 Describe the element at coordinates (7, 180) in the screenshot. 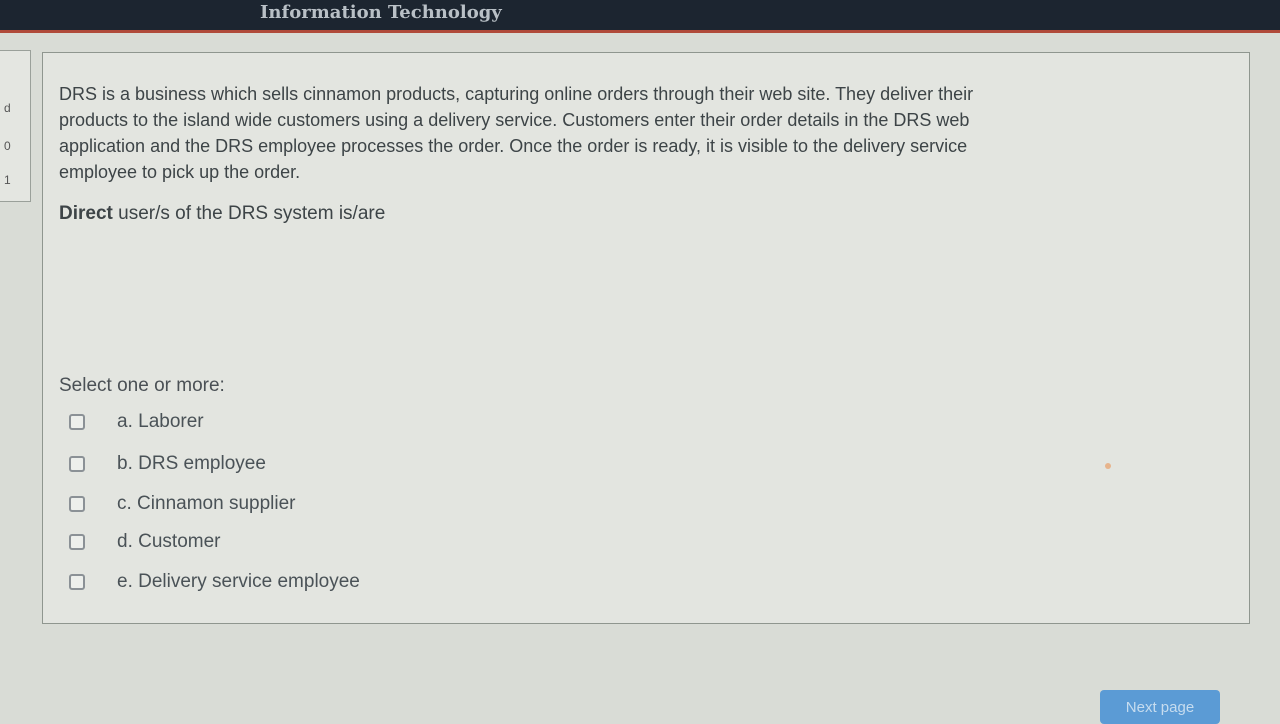

I see `left-panel-char-3: 1` at that location.